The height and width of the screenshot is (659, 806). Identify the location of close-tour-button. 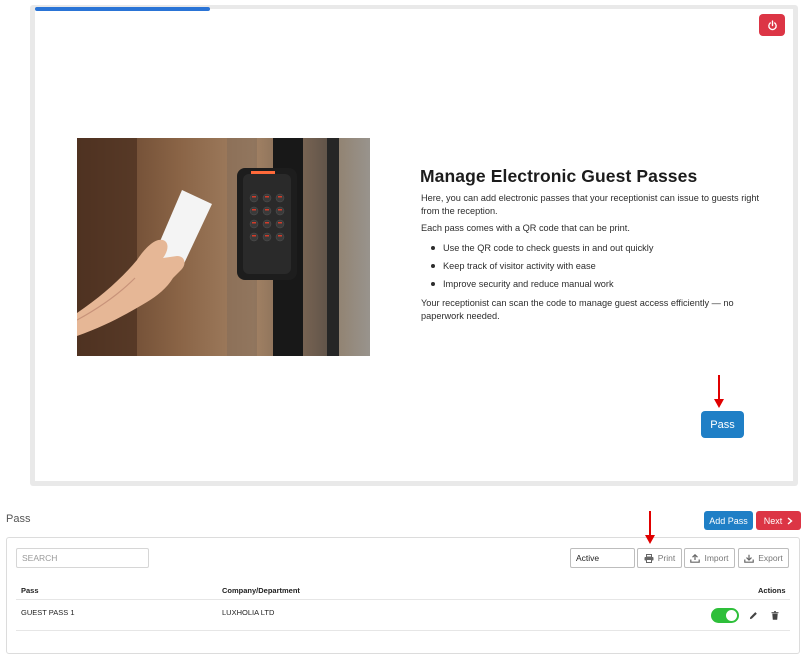
(772, 25).